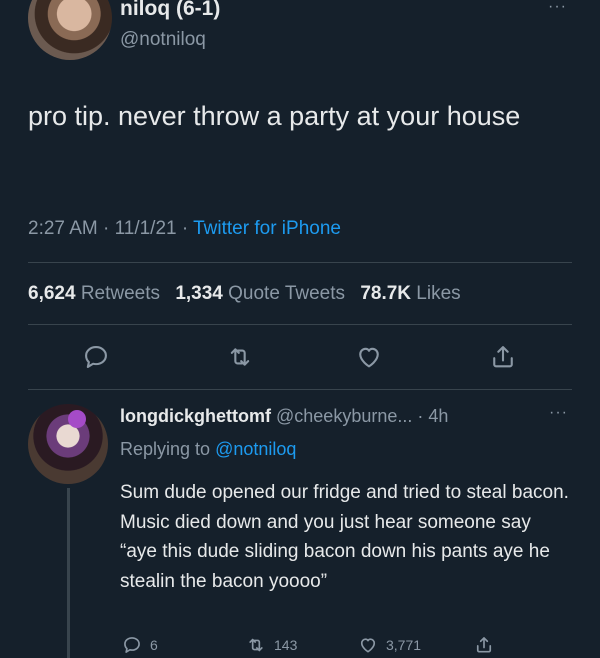  I want to click on reply-more-options-icon: ···, so click(558, 413).